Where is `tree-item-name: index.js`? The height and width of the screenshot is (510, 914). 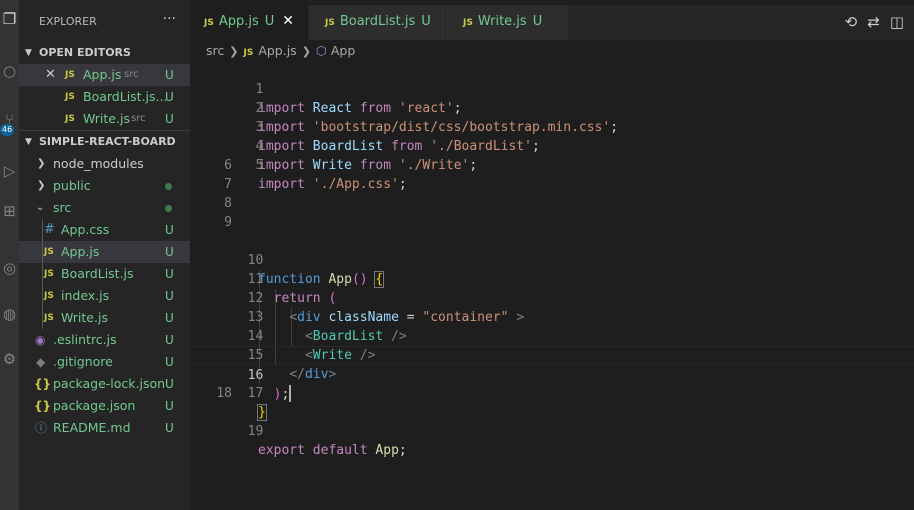 tree-item-name: index.js is located at coordinates (85, 295).